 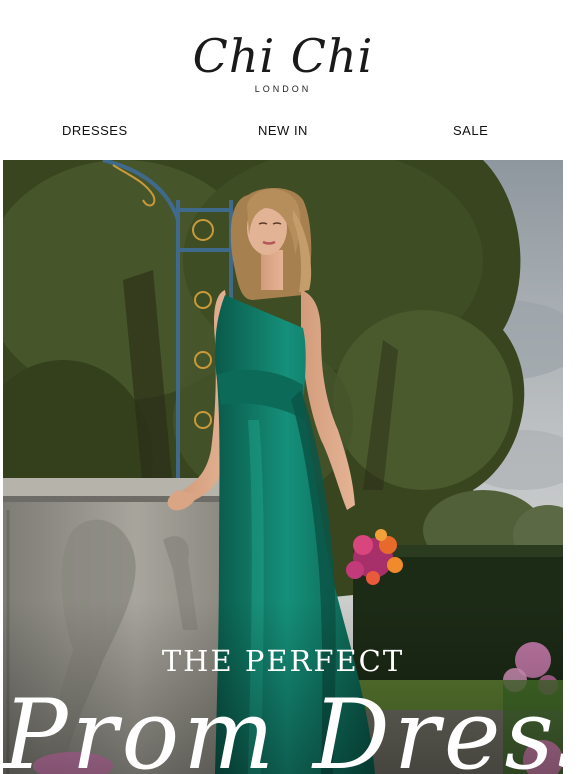 I want to click on main-nav: DRESSES NEW IN SALE, so click(x=290, y=132).